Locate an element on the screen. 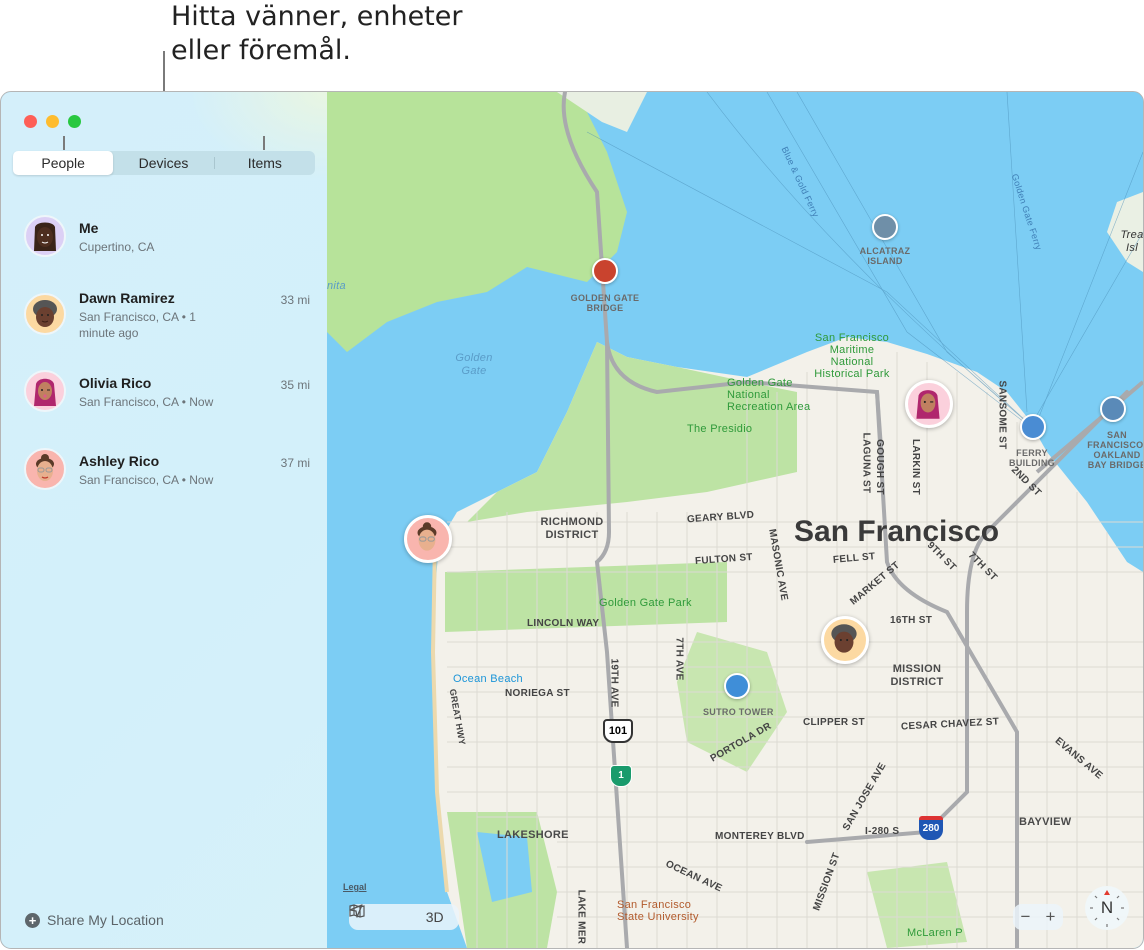 The height and width of the screenshot is (950, 1144). label-sutro-tower: SUTRO TOWER is located at coordinates (738, 712).